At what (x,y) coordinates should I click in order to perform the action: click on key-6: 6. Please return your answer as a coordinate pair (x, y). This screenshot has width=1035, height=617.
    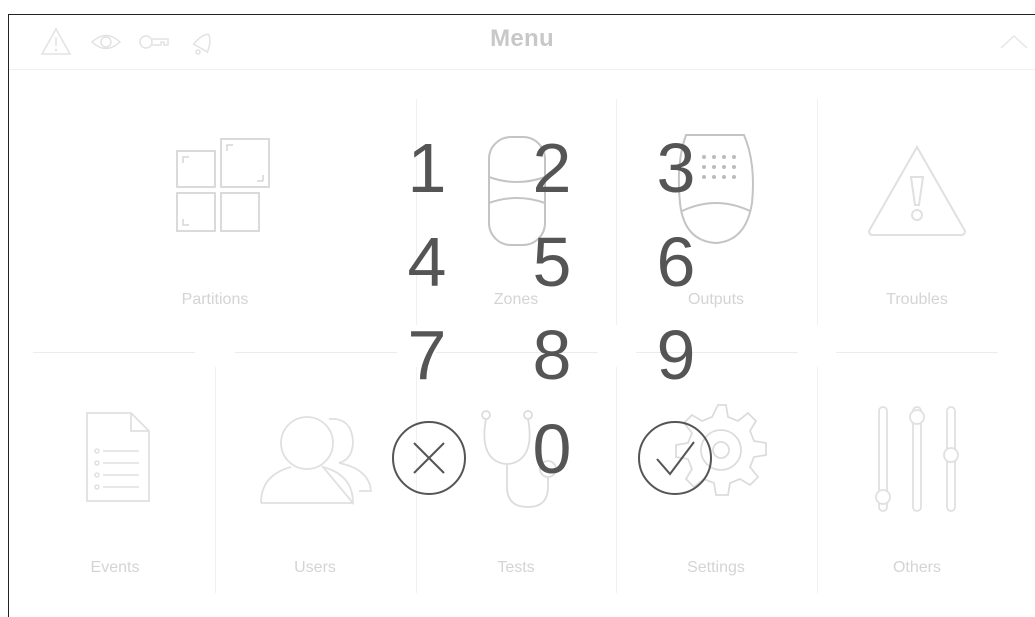
    Looking at the image, I should click on (676, 262).